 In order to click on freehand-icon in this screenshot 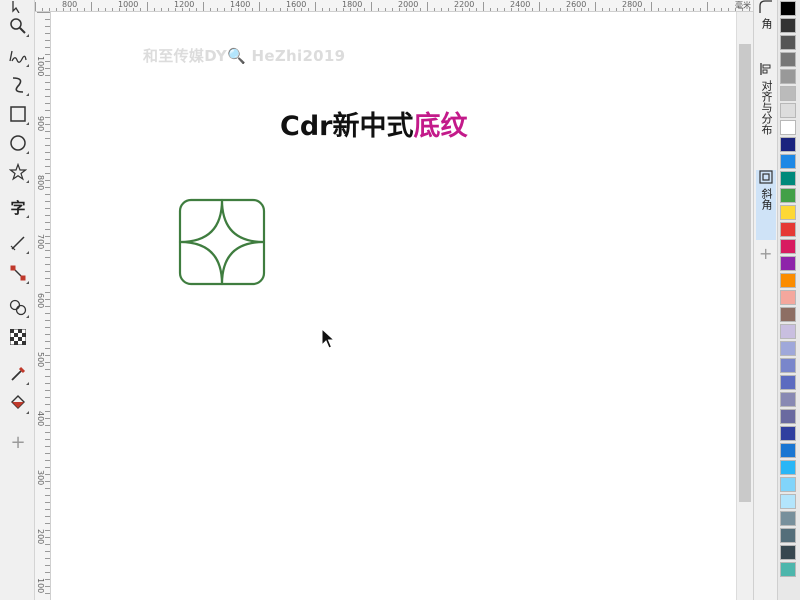, I will do `click(18, 56)`.